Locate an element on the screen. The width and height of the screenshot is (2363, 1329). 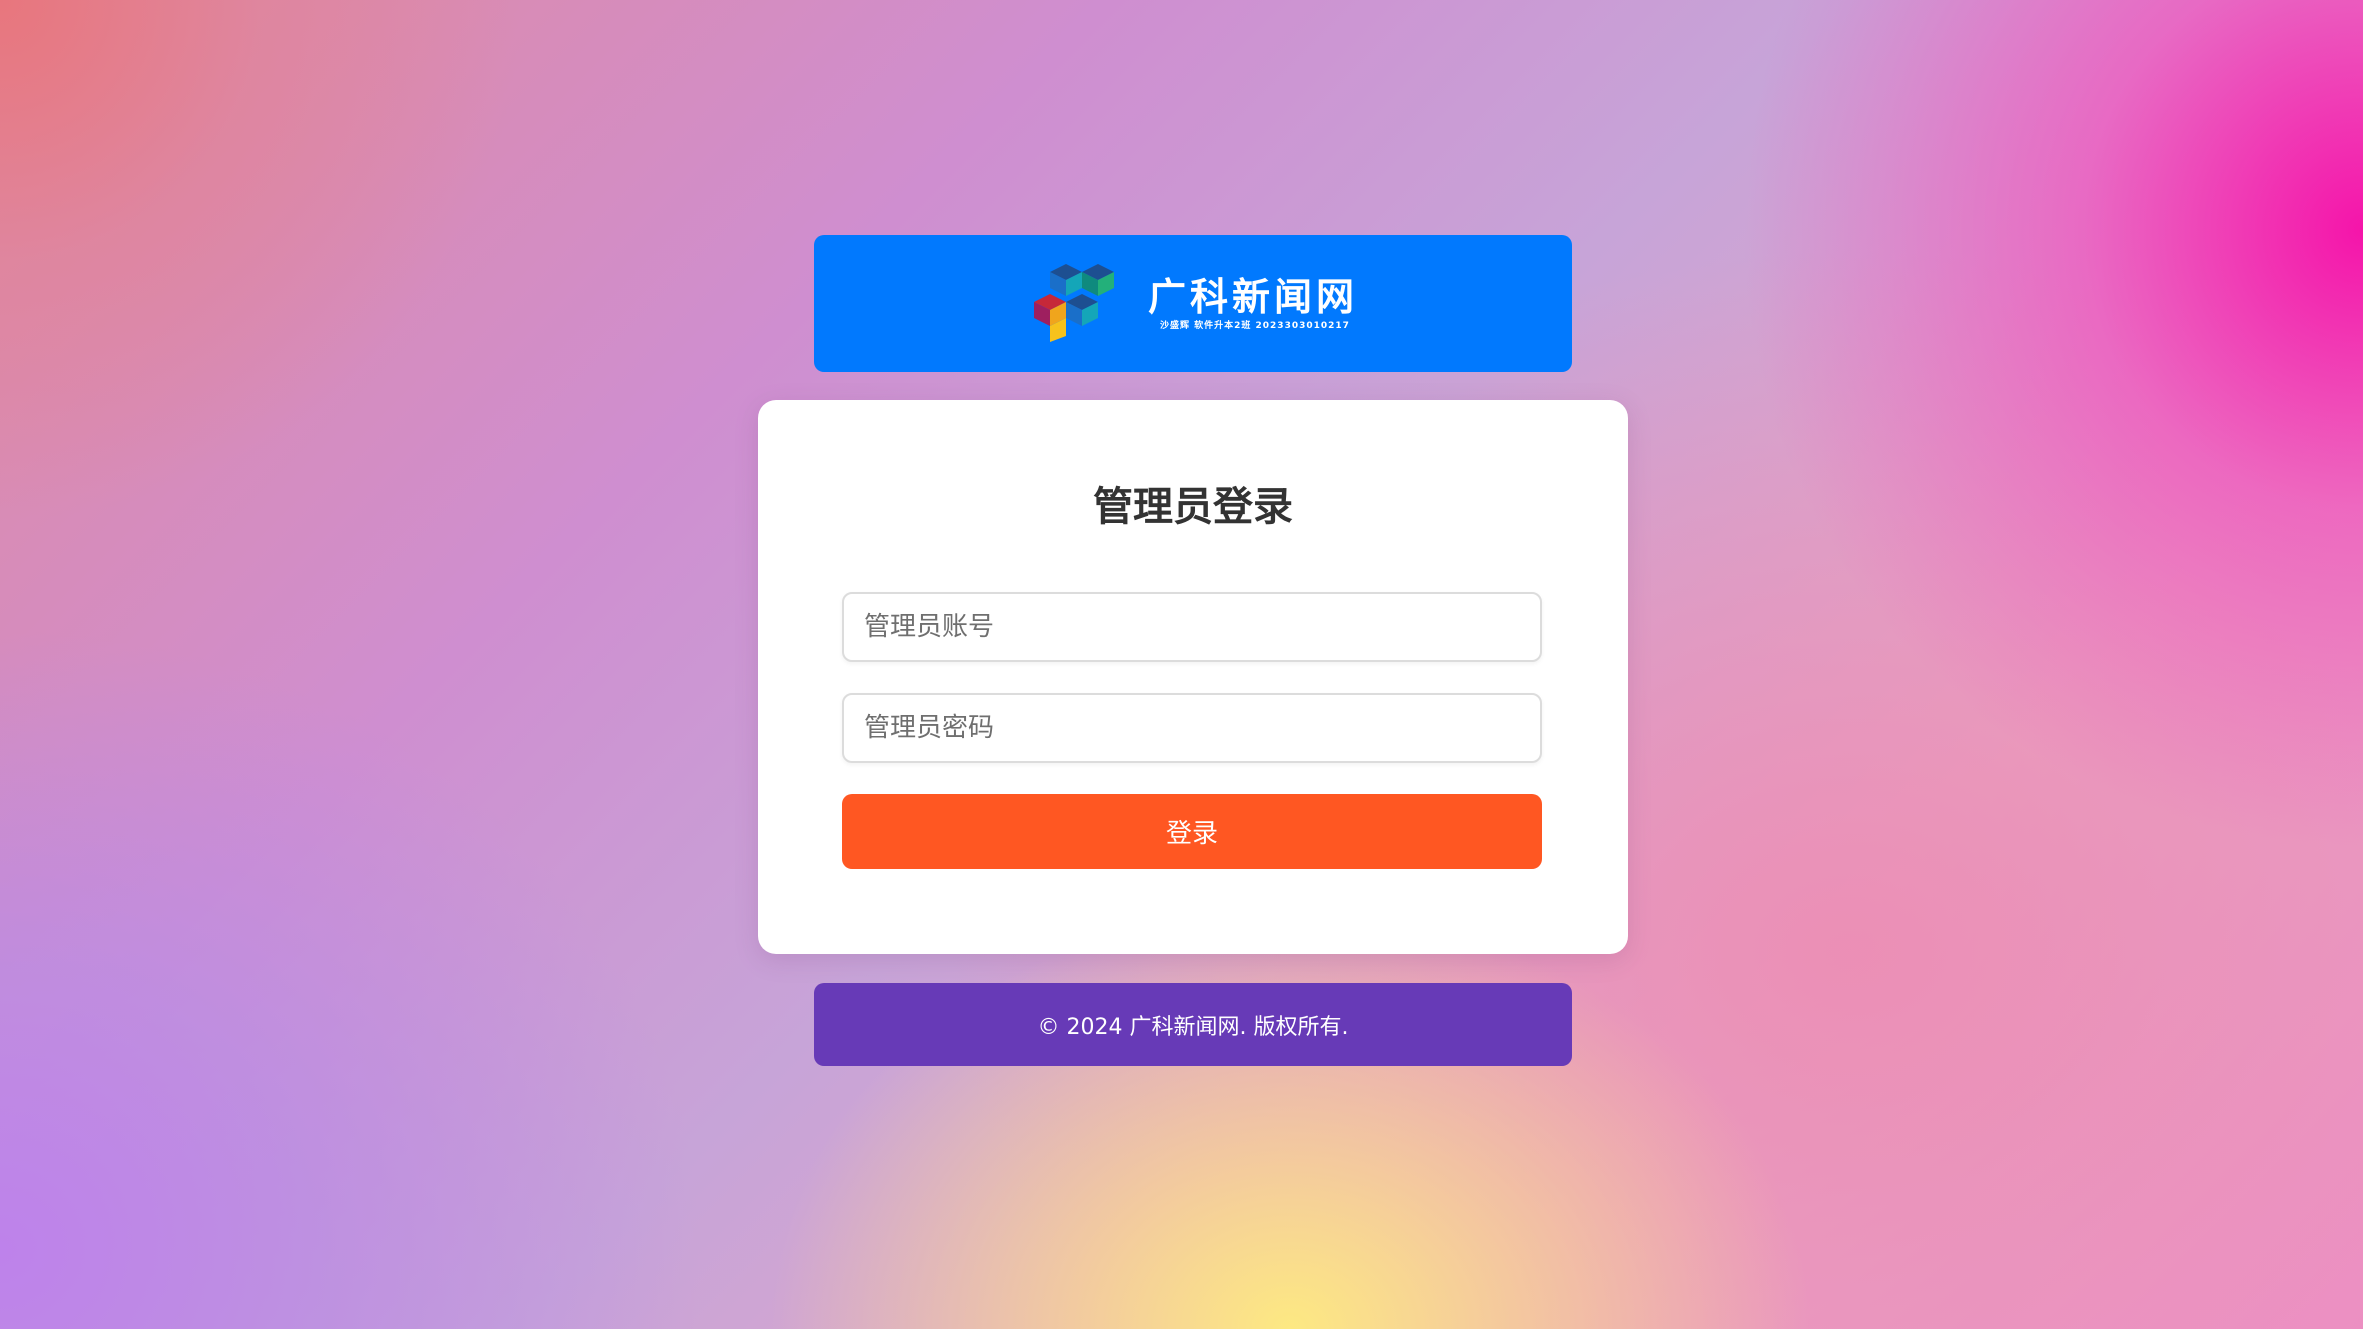
cube-logo-icon is located at coordinates (1083, 303).